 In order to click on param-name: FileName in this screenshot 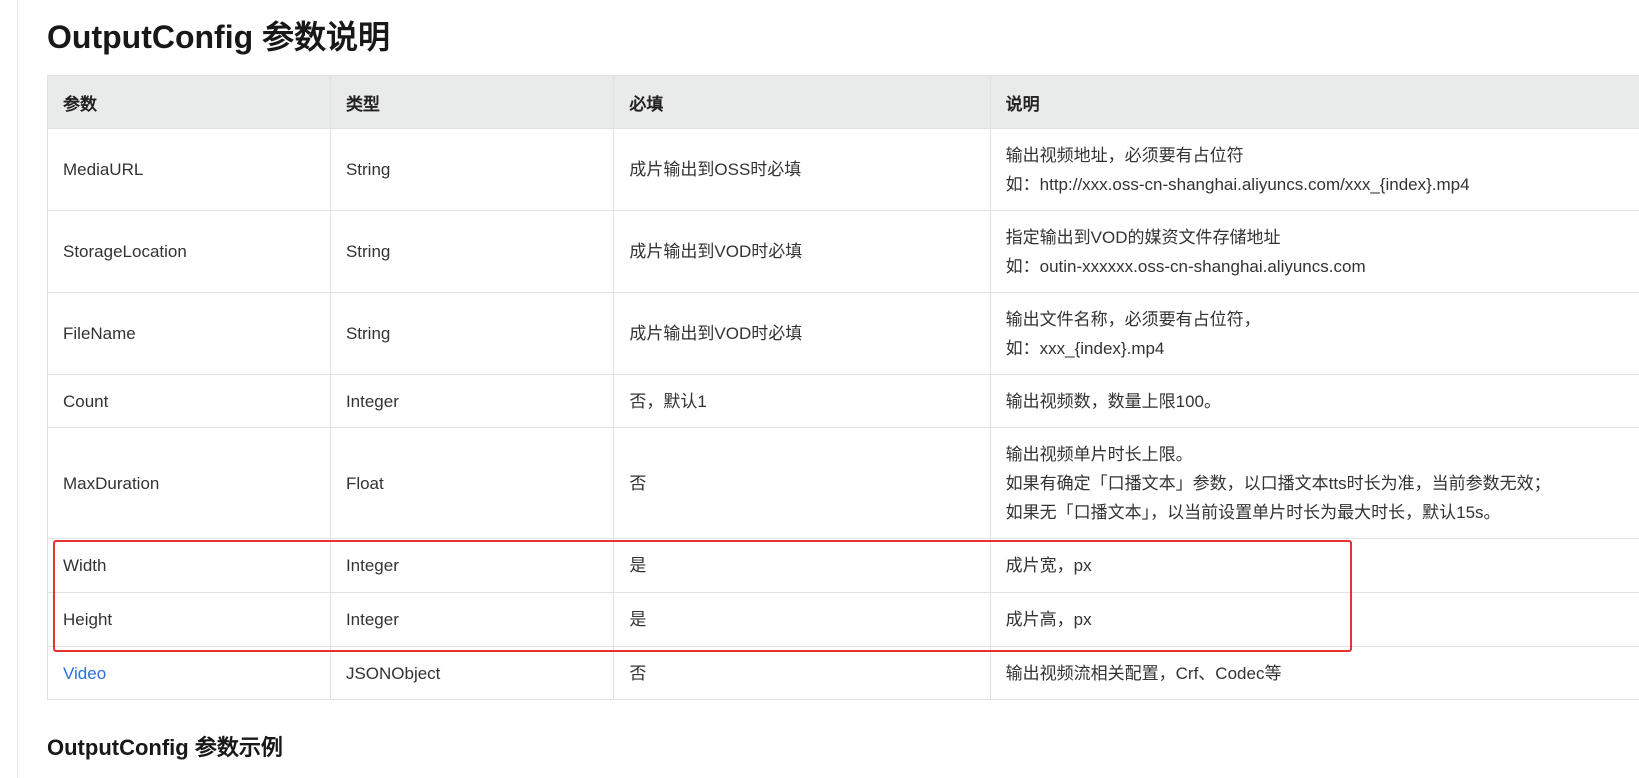, I will do `click(189, 333)`.